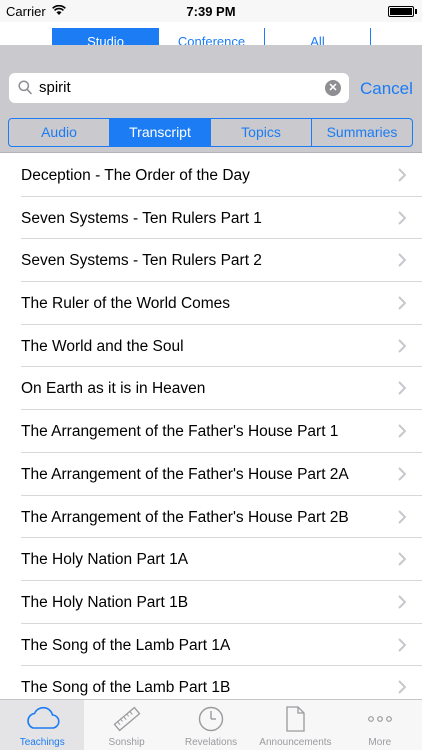 Image resolution: width=422 pixels, height=750 pixels. What do you see at coordinates (126, 720) in the screenshot?
I see `ruler-icon` at bounding box center [126, 720].